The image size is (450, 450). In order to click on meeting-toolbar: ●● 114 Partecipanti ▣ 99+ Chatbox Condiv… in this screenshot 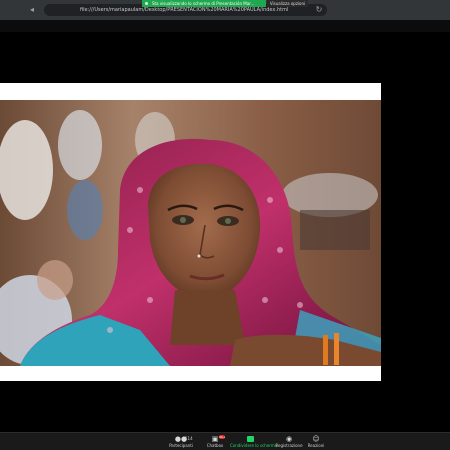, I will do `click(225, 441)`.